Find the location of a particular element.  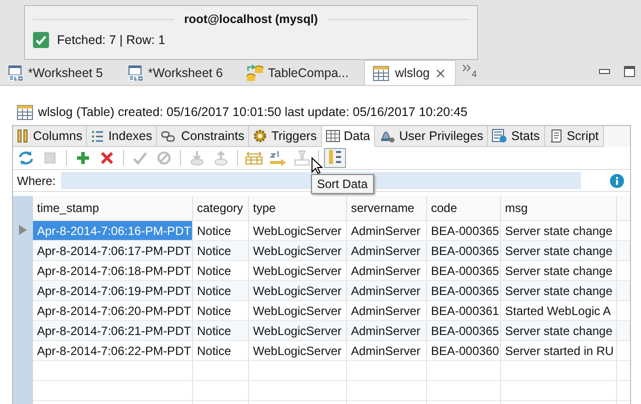

stats-icon is located at coordinates (500, 136).